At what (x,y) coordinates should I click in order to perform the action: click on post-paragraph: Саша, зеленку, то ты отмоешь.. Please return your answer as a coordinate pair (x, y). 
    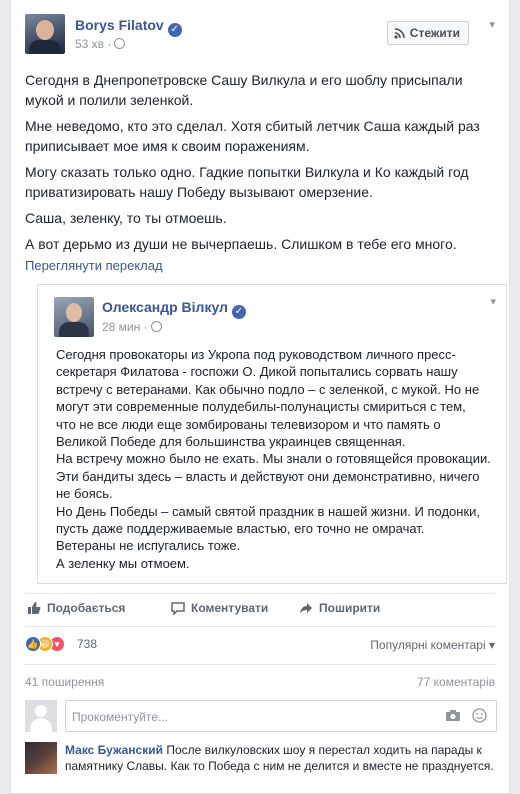
    Looking at the image, I should click on (126, 218).